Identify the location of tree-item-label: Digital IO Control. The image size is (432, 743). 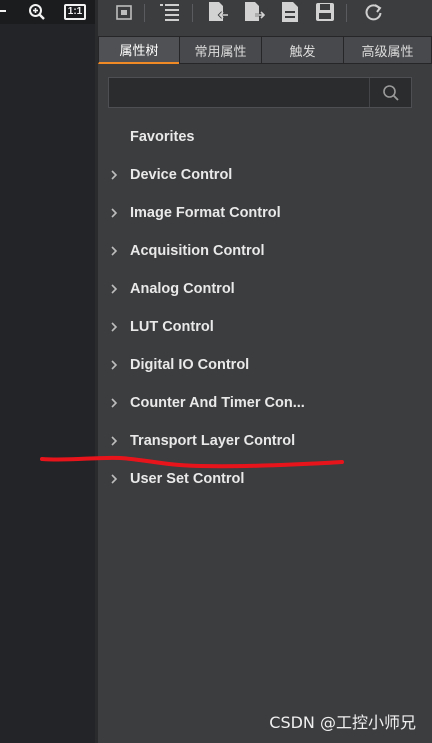
(190, 365).